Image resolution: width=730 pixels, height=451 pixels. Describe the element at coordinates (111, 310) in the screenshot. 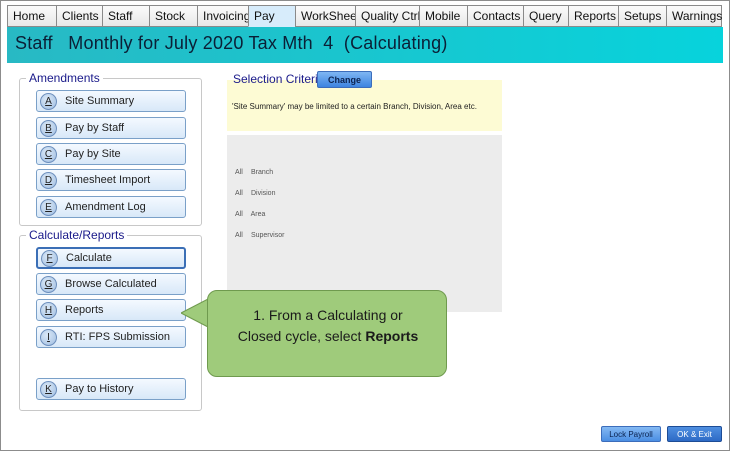

I see `reports-button: H Reports` at that location.